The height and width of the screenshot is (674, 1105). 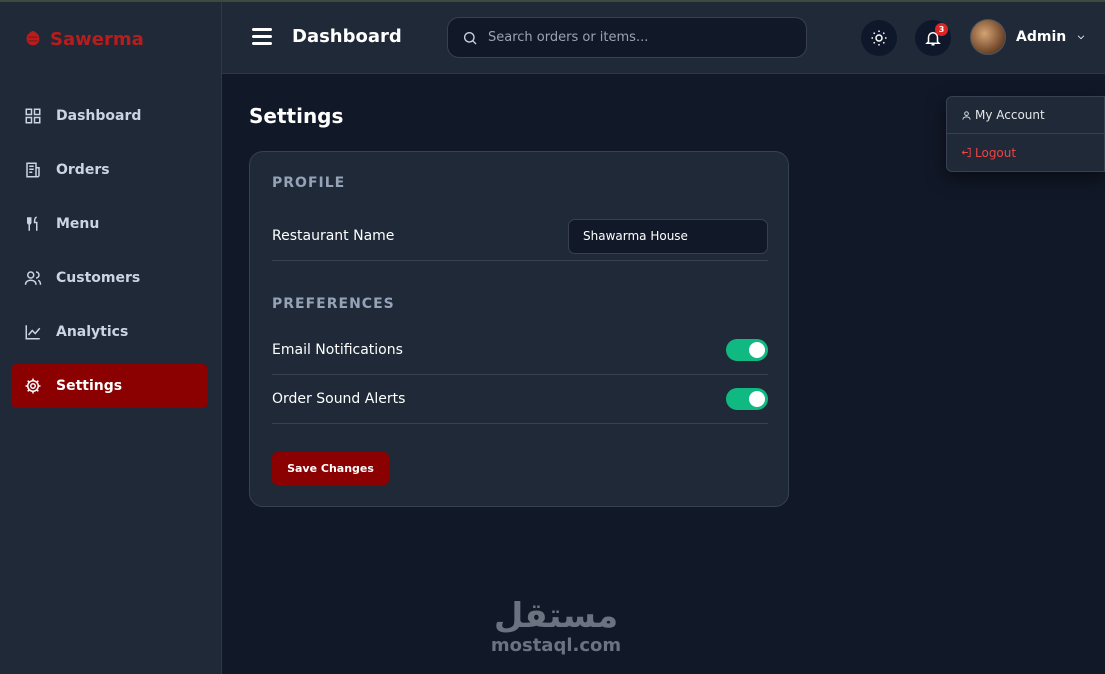 What do you see at coordinates (1025, 152) in the screenshot?
I see `logout-menu-item: Logout` at bounding box center [1025, 152].